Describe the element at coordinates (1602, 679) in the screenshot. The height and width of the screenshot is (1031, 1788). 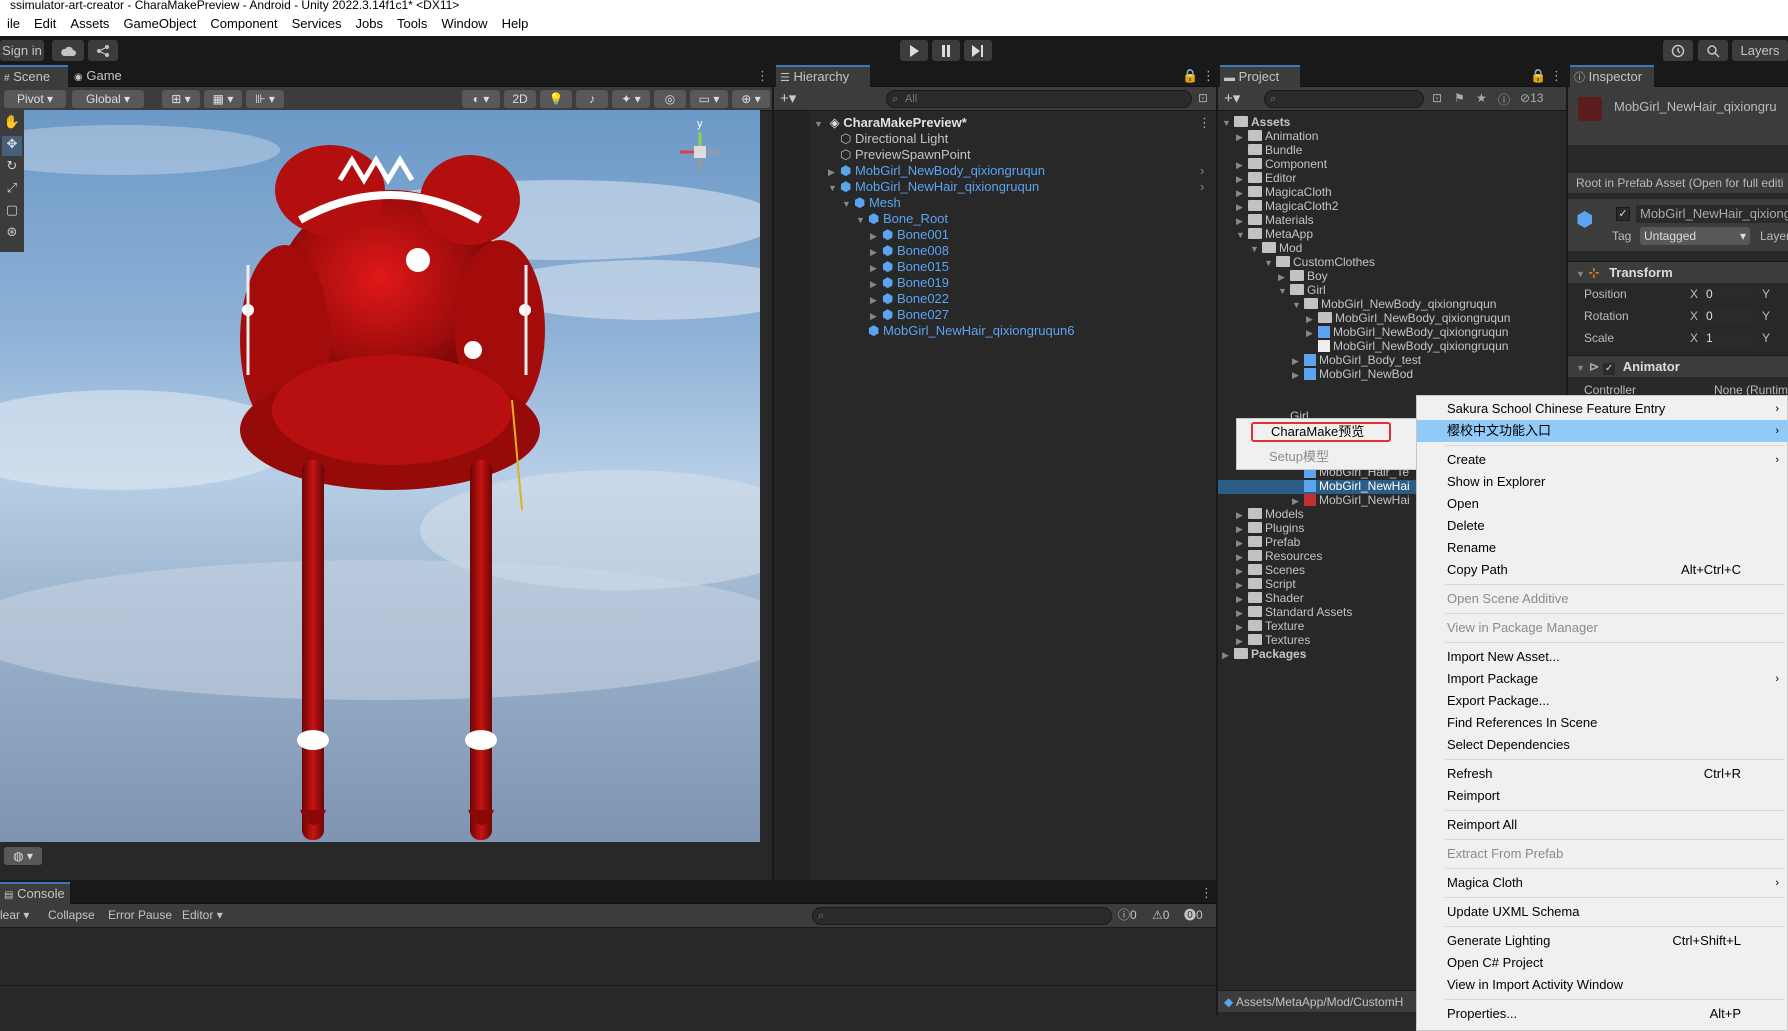
I see `context-menu-item: Import Package ›` at that location.